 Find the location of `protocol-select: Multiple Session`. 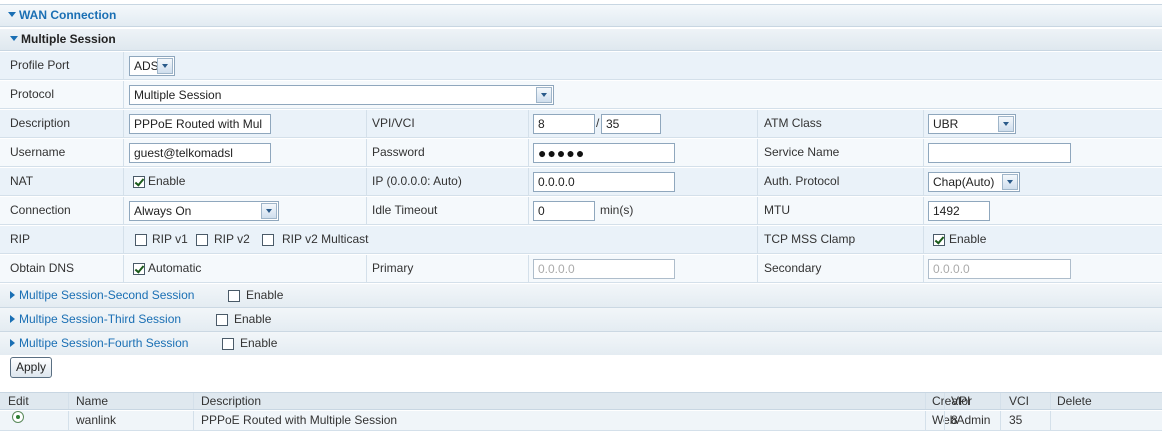

protocol-select: Multiple Session is located at coordinates (341, 95).